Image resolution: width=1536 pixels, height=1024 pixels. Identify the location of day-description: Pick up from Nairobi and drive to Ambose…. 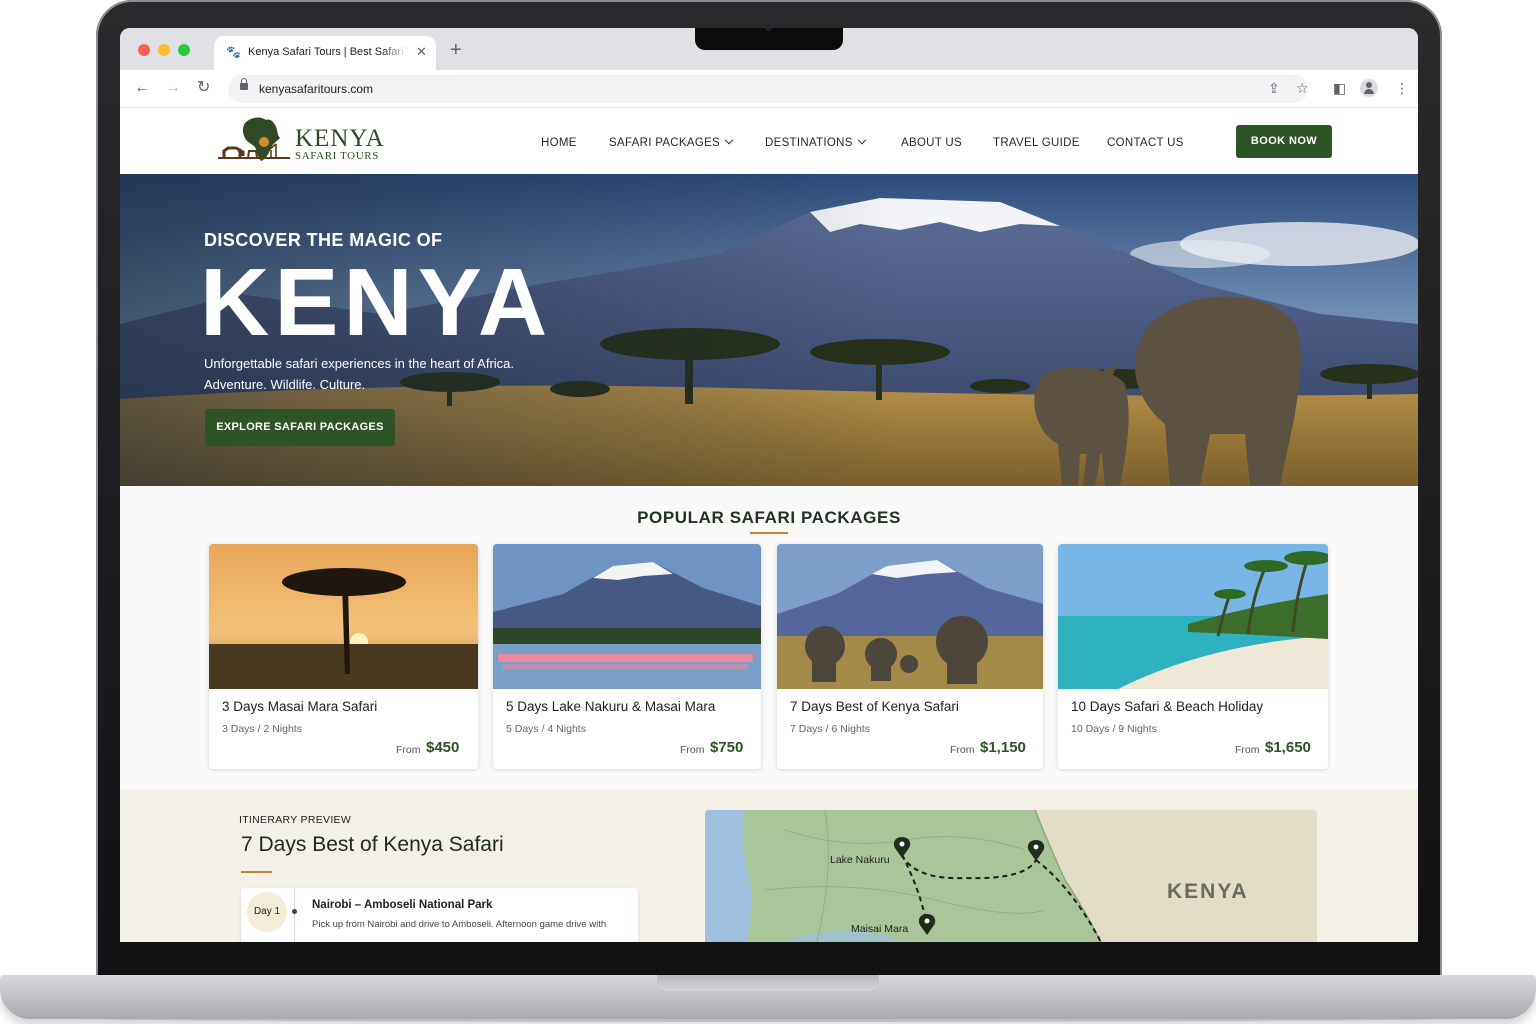
(459, 924).